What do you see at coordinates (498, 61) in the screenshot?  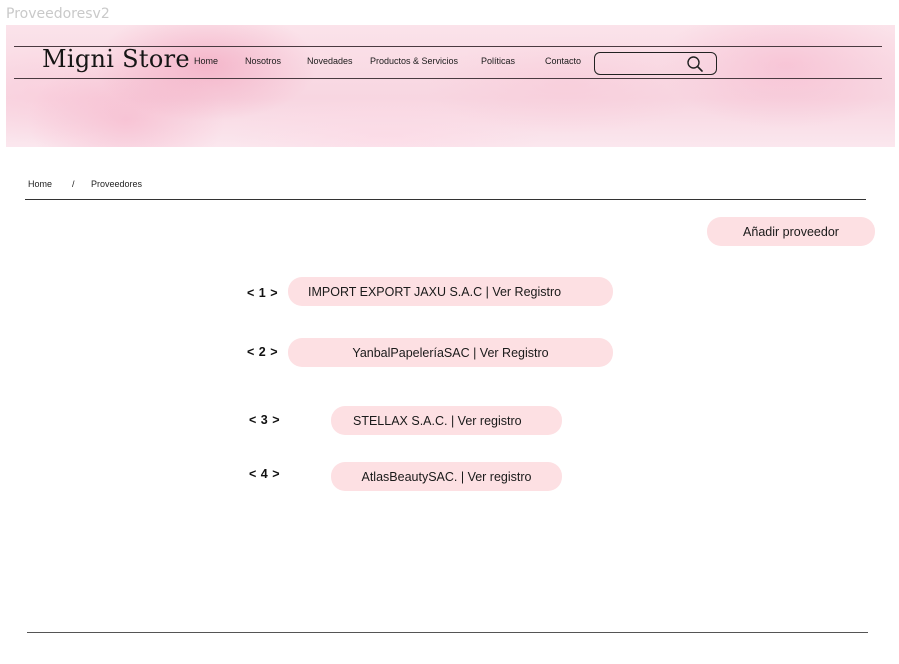 I see `nav-politicas: Políticas` at bounding box center [498, 61].